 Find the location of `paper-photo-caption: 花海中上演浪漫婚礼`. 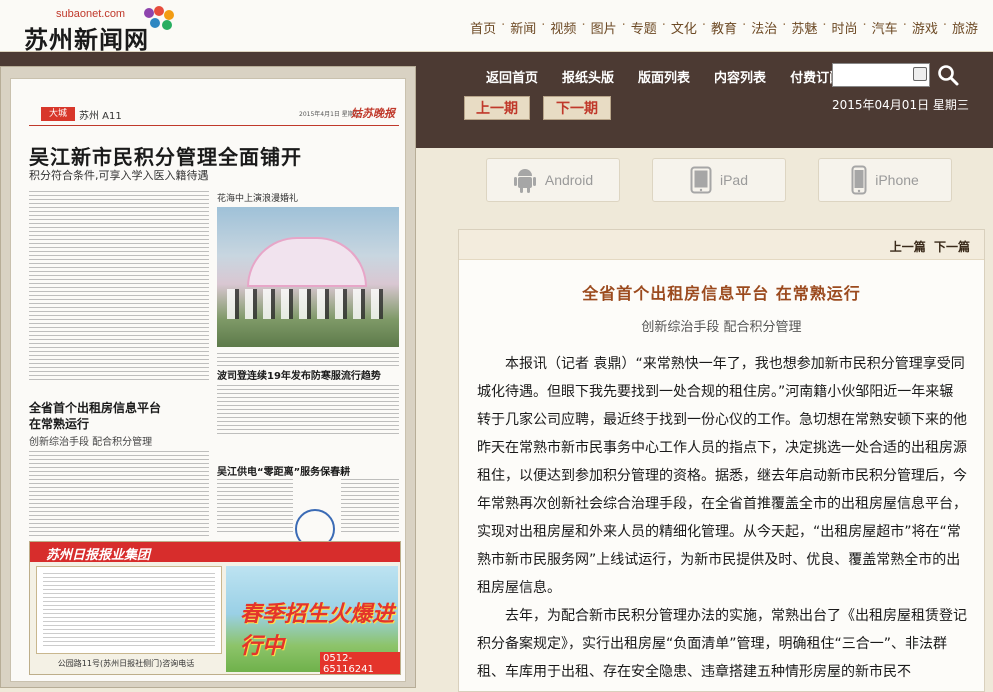

paper-photo-caption: 花海中上演浪漫婚礼 is located at coordinates (258, 199).